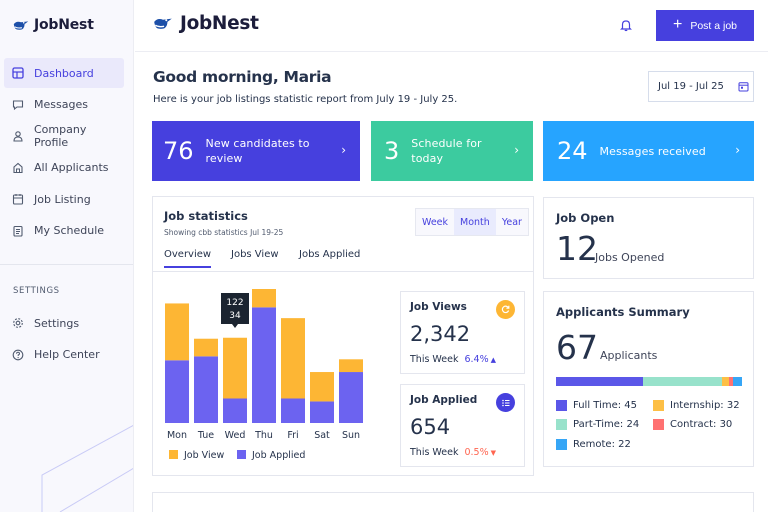 This screenshot has height=512, width=768. What do you see at coordinates (434, 452) in the screenshot?
I see `job-applied-period: This Week` at bounding box center [434, 452].